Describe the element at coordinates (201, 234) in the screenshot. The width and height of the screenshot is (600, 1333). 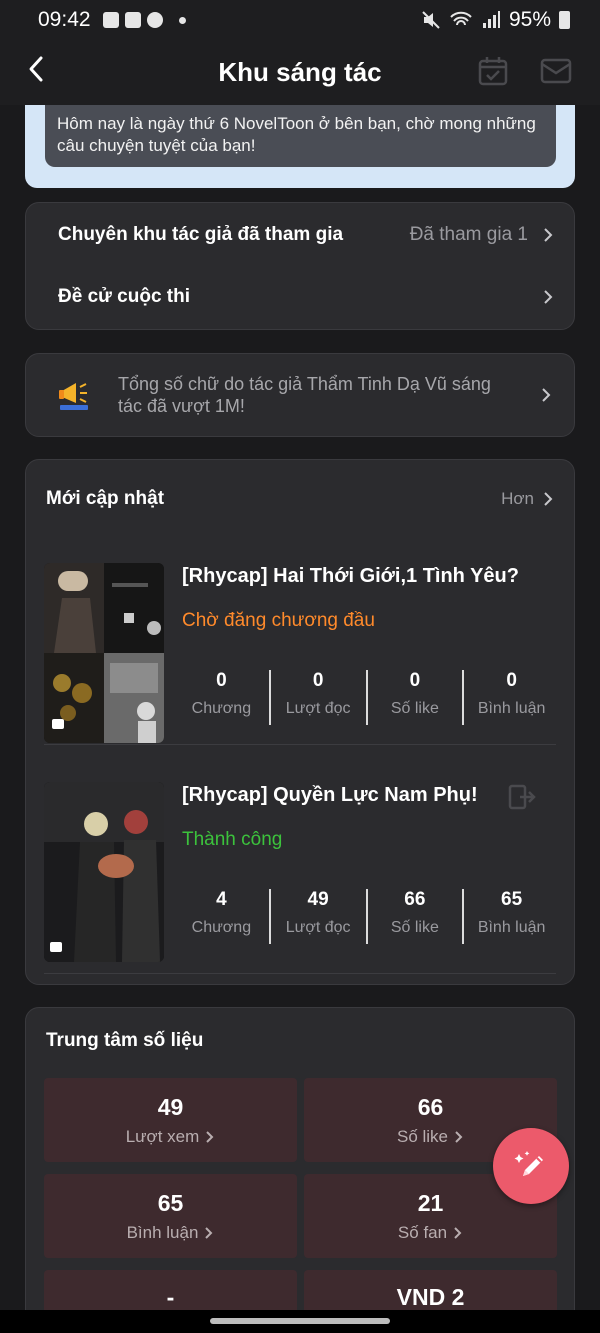
I see `joined-zone-label: Chuyên khu tác giả đã tham gia` at that location.